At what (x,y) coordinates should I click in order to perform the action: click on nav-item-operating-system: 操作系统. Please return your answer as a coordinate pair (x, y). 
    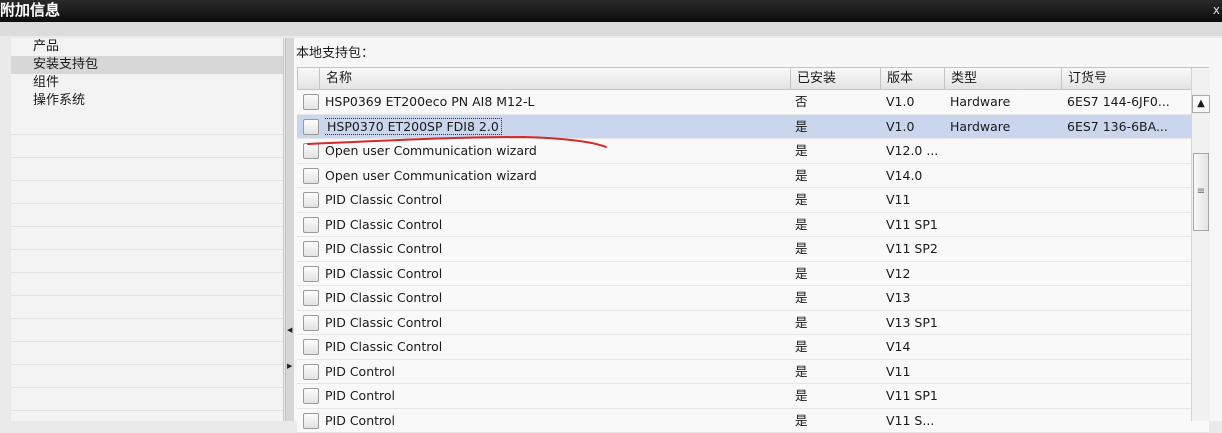
    Looking at the image, I should click on (147, 101).